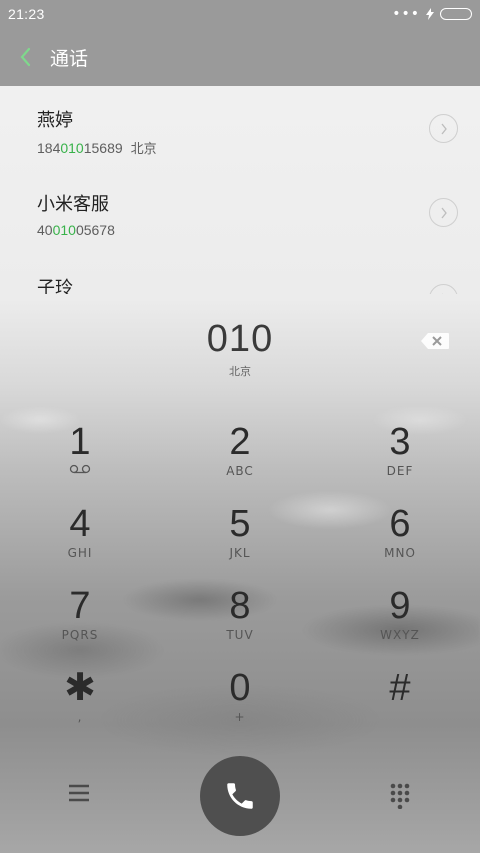 Image resolution: width=480 pixels, height=853 pixels. I want to click on status-time: 21:23, so click(26, 14).